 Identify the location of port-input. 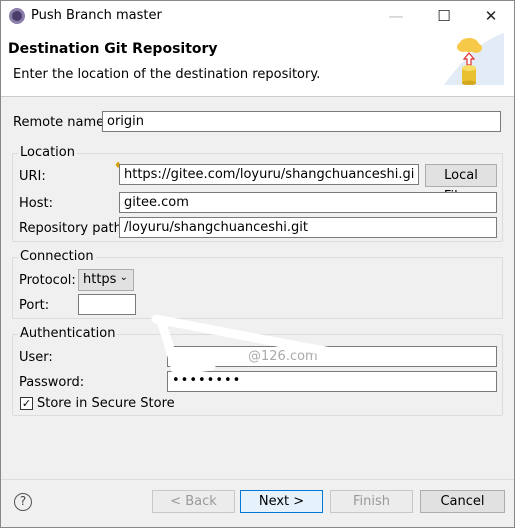
(107, 304).